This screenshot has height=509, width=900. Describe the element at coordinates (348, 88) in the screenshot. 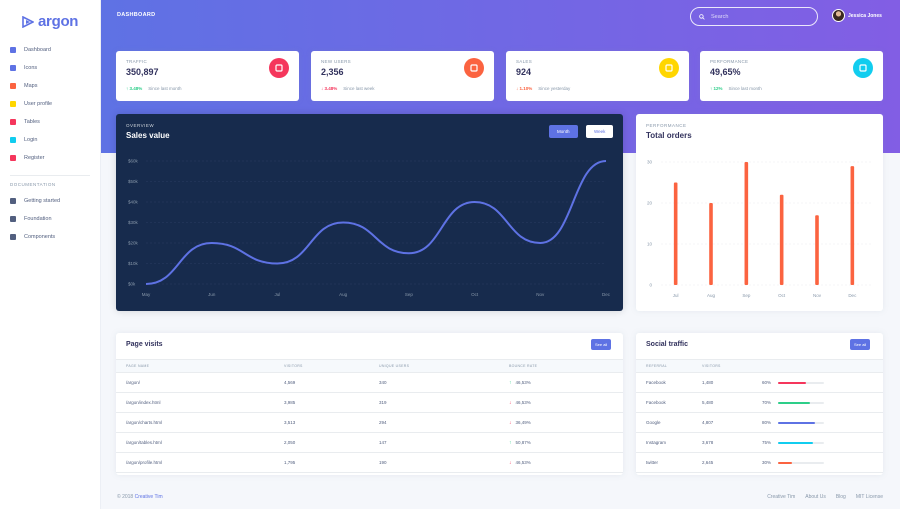

I see `stat-footer: ↓ 3.48% Since last week` at that location.